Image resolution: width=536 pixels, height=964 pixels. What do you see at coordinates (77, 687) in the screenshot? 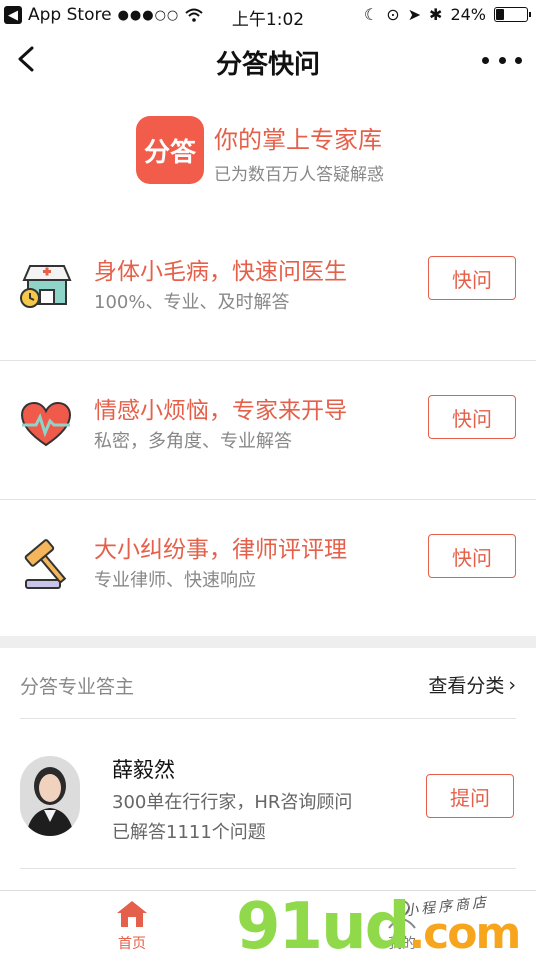
I see `section-label: 分答专业答主` at bounding box center [77, 687].